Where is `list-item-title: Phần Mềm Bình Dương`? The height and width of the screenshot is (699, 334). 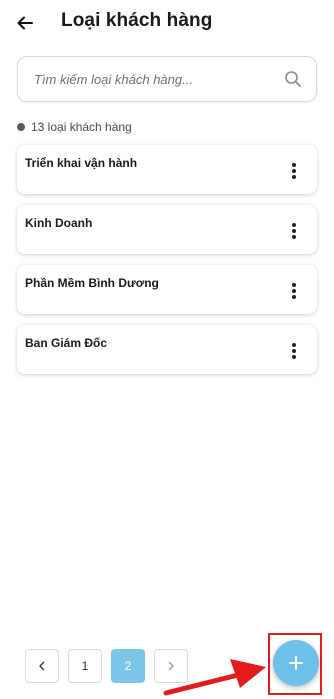
list-item-title: Phần Mềm Bình Dương is located at coordinates (92, 283).